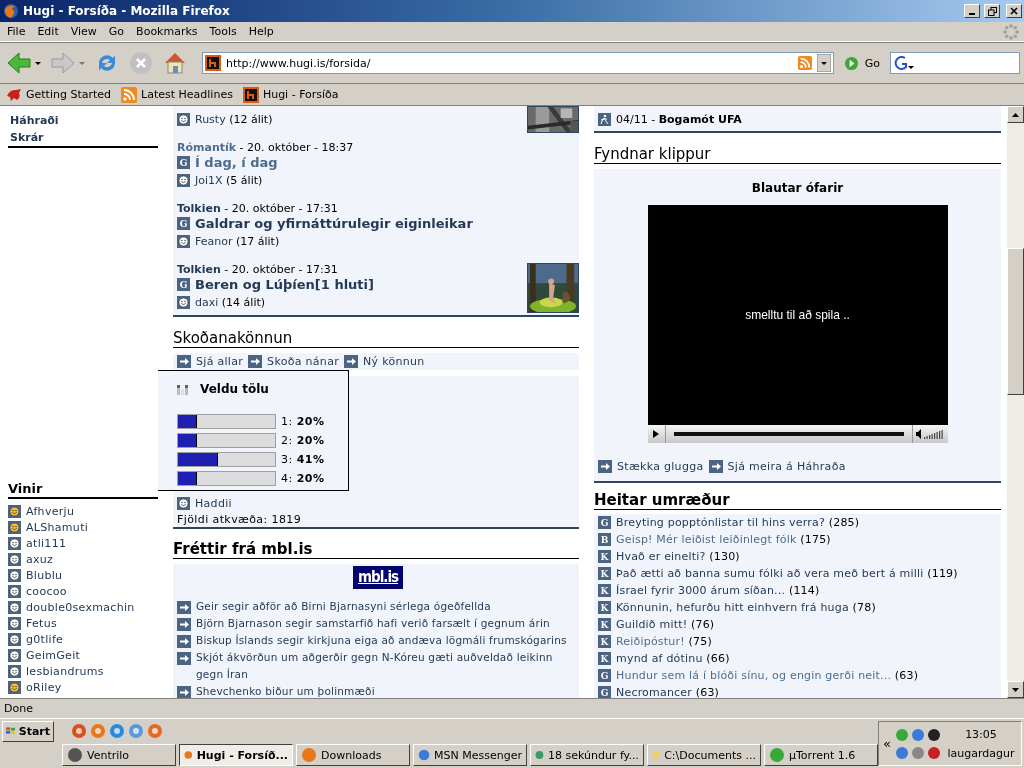 Image resolution: width=1024 pixels, height=768 pixels. I want to click on close-icon, so click(1014, 11).